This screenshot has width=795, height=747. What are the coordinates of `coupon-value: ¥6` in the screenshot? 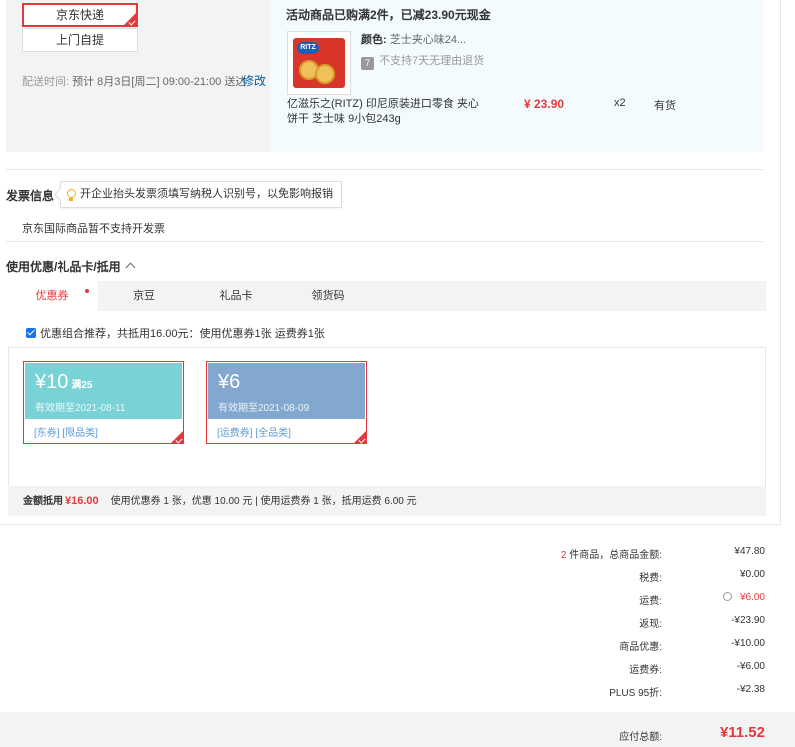 It's located at (229, 382).